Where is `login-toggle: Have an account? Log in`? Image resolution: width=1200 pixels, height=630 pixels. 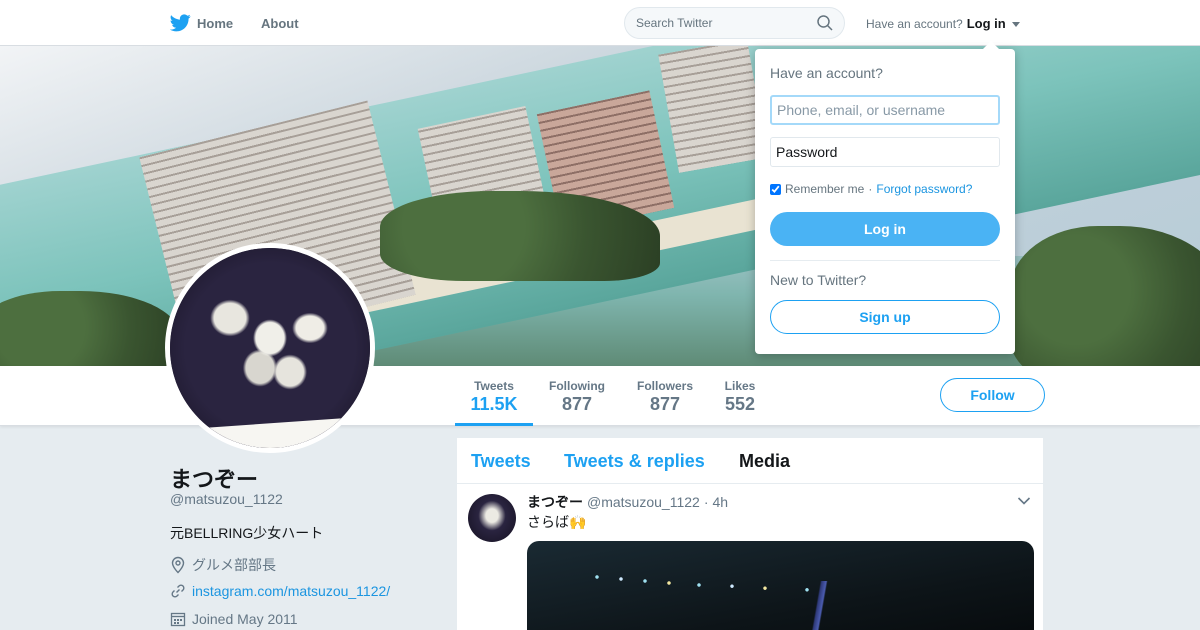
login-toggle: Have an account? Log in is located at coordinates (943, 23).